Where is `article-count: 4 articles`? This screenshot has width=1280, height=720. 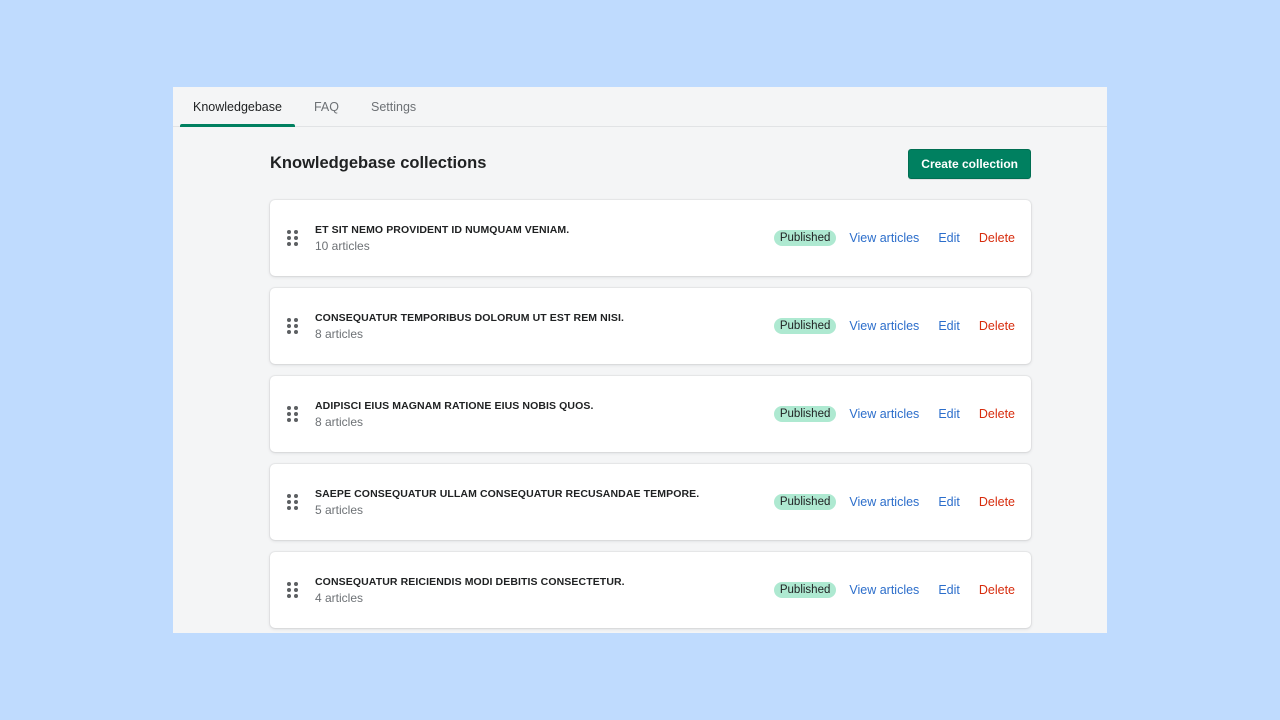
article-count: 4 articles is located at coordinates (339, 597).